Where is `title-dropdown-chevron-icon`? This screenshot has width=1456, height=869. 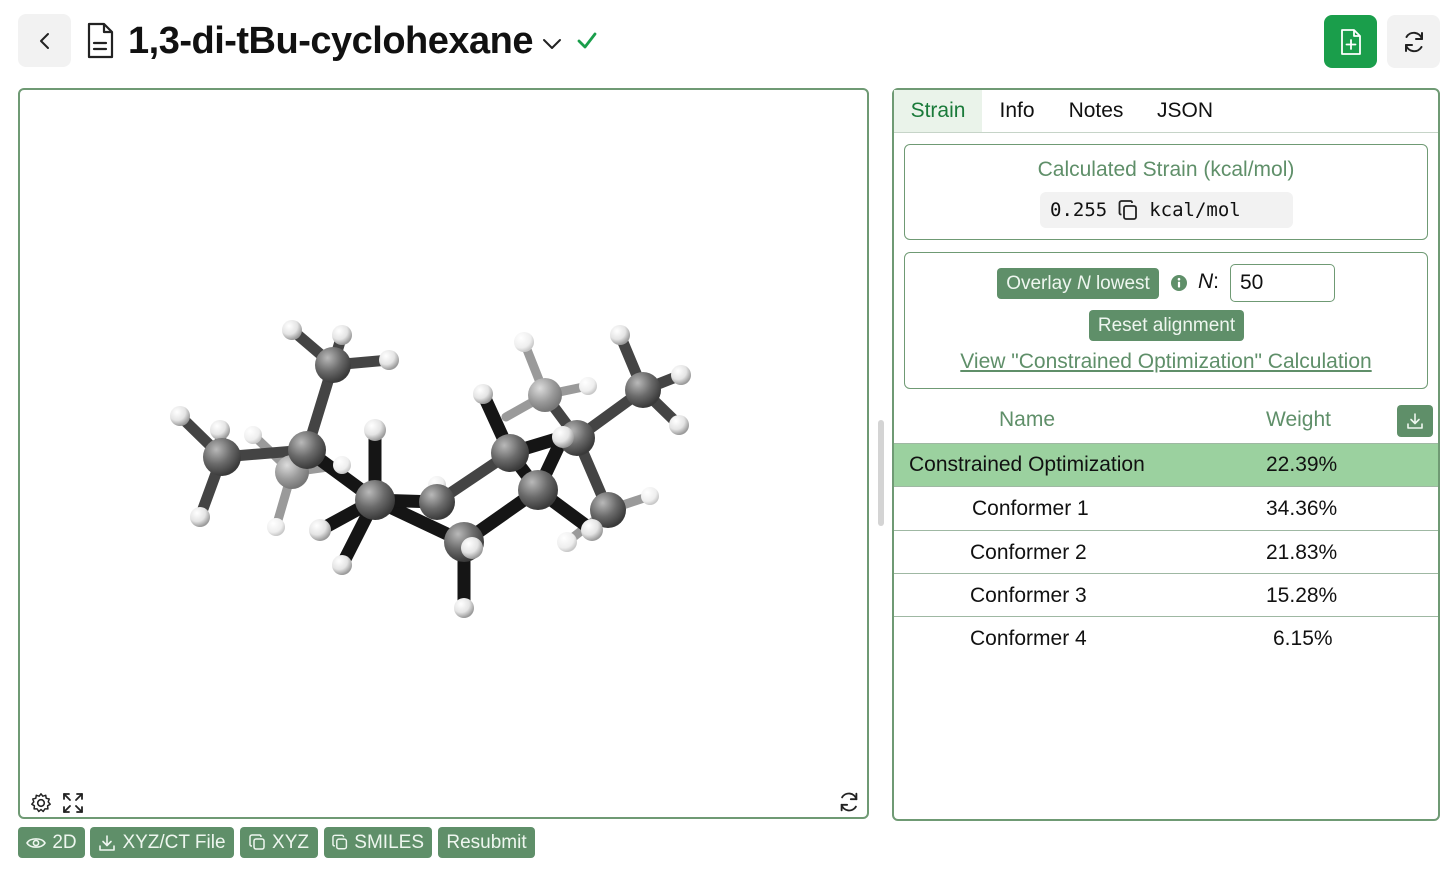 title-dropdown-chevron-icon is located at coordinates (552, 44).